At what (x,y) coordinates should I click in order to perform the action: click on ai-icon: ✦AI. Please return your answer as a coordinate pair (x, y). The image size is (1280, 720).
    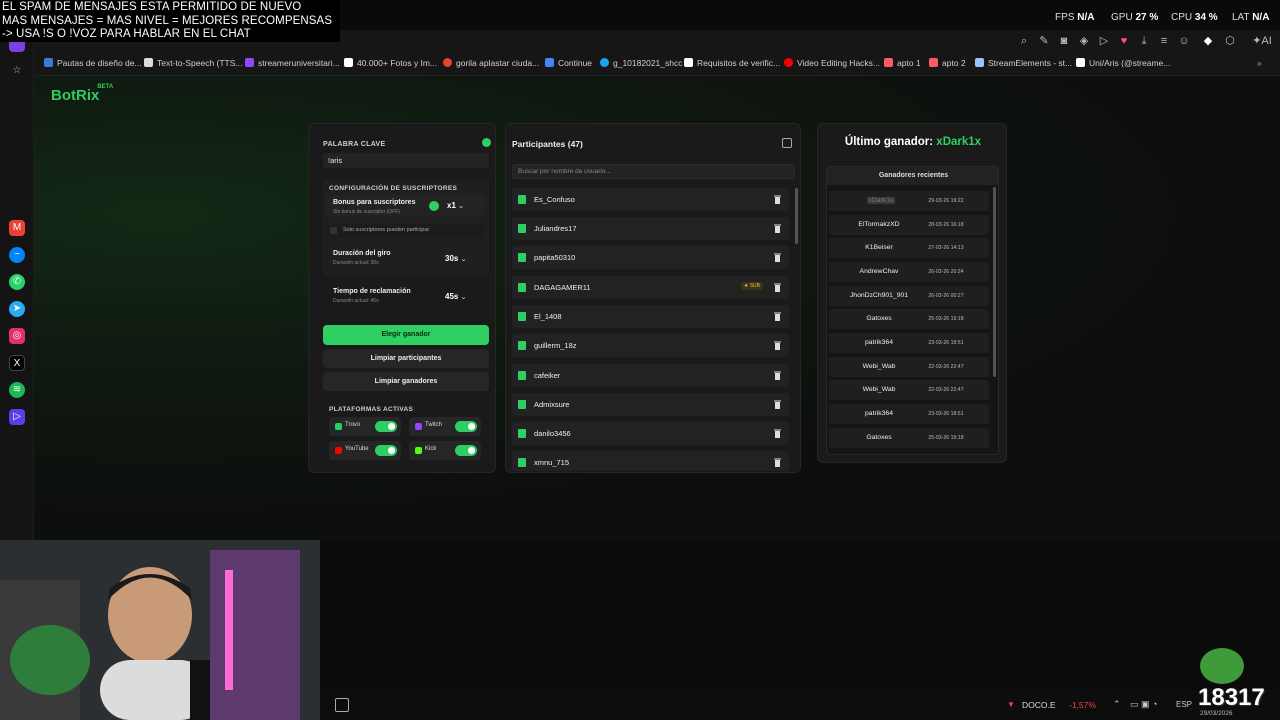
    Looking at the image, I should click on (1262, 41).